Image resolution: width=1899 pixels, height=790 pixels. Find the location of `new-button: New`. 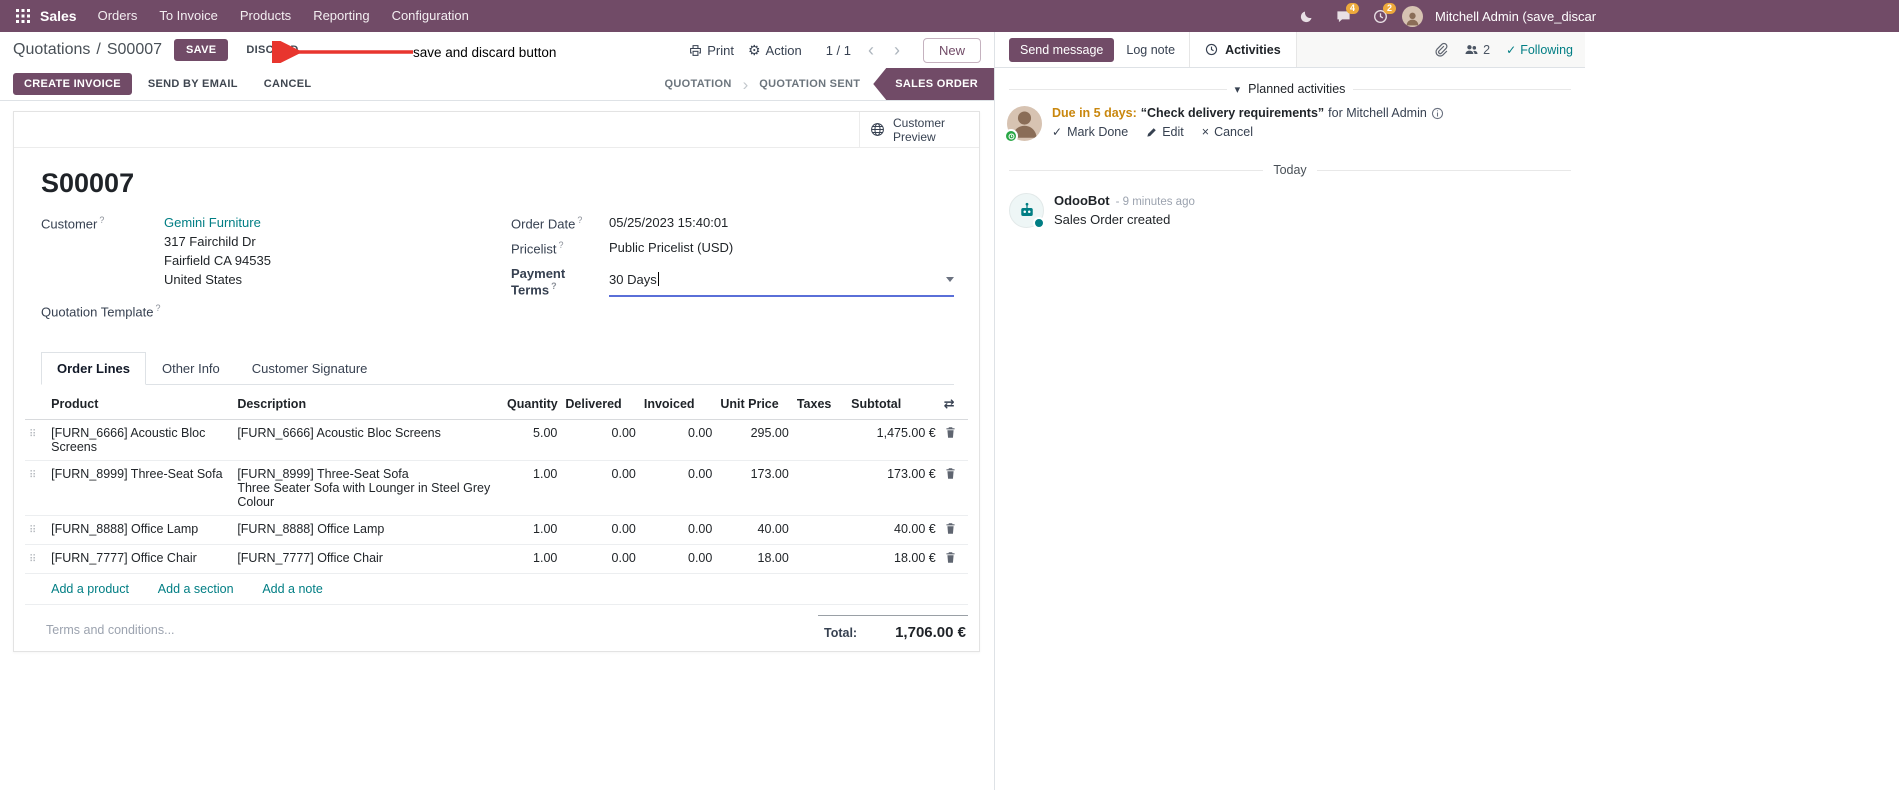

new-button: New is located at coordinates (951, 50).